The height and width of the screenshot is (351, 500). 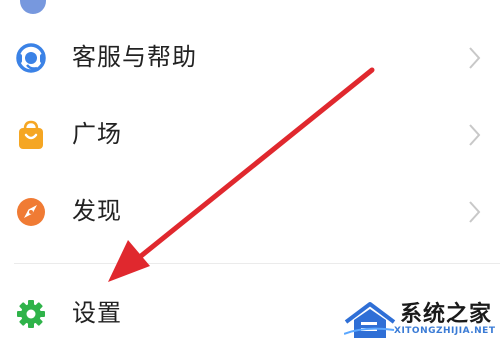 I want to click on partial-icon, so click(x=33, y=7).